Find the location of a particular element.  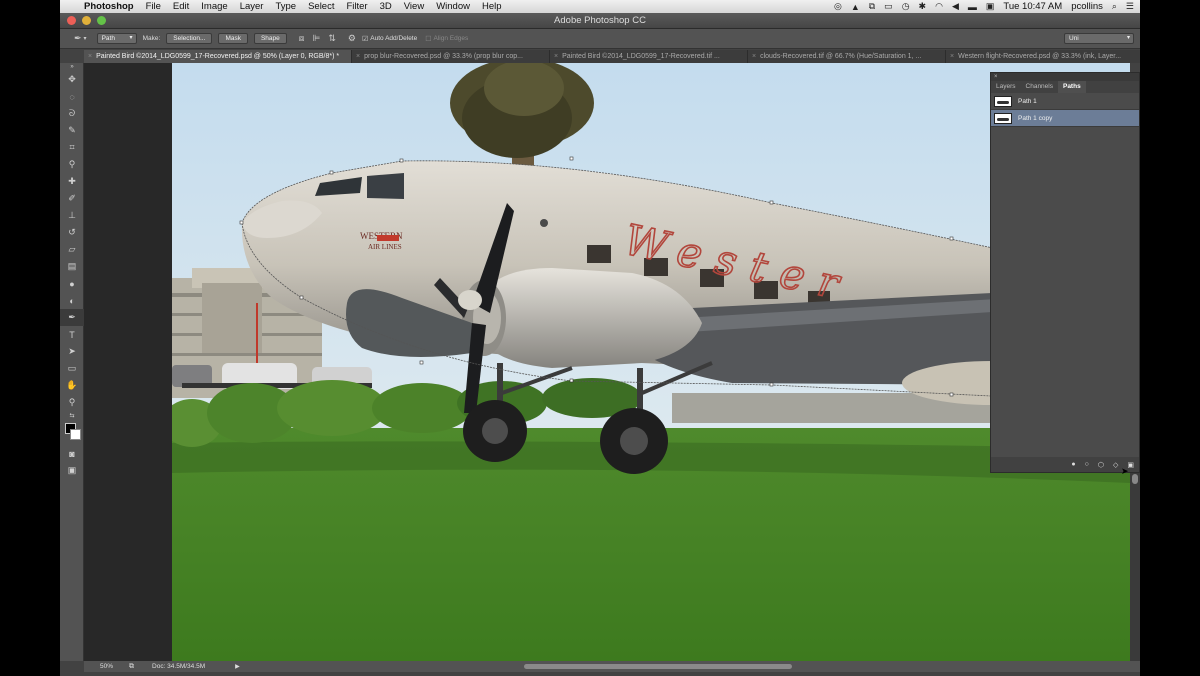

horizontal-scroll-thumb is located at coordinates (658, 666).